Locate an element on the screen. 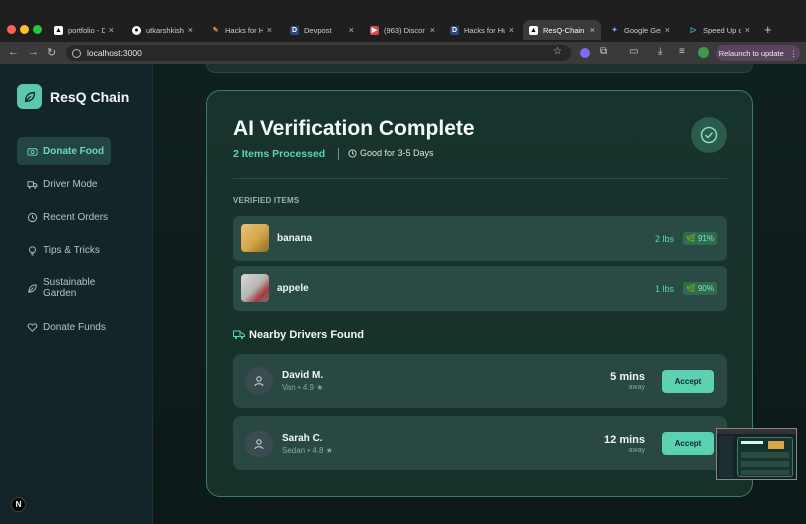 The image size is (806, 524). sidebar-item-label: Recent Orders is located at coordinates (76, 217).